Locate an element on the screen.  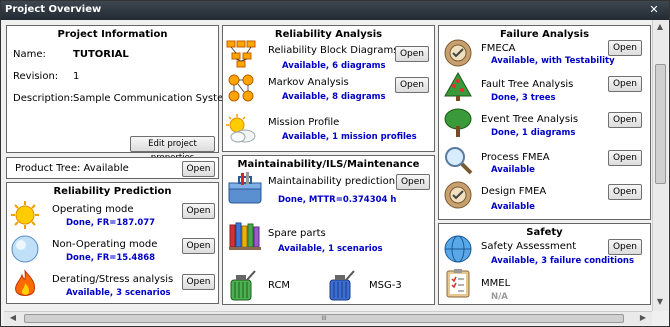
derating-stress-open-button: Open is located at coordinates (198, 282).